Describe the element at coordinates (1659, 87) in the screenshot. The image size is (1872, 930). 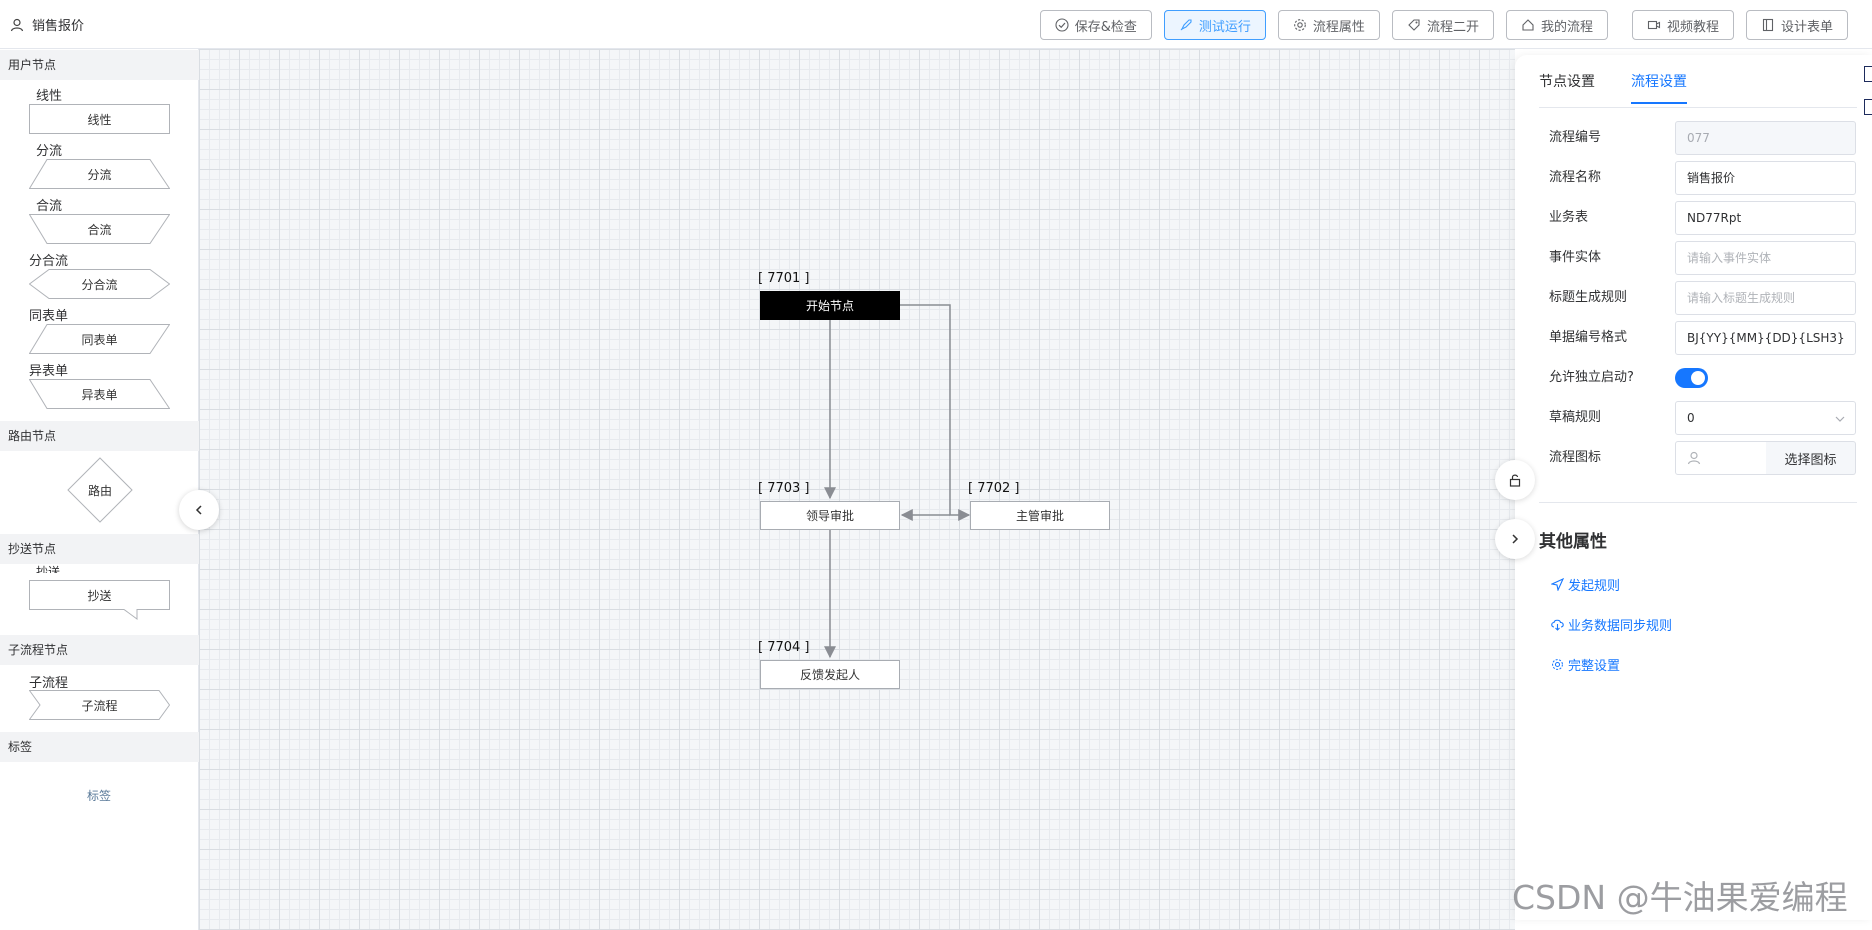
I see `tab-flow-settings: 流程设置` at that location.